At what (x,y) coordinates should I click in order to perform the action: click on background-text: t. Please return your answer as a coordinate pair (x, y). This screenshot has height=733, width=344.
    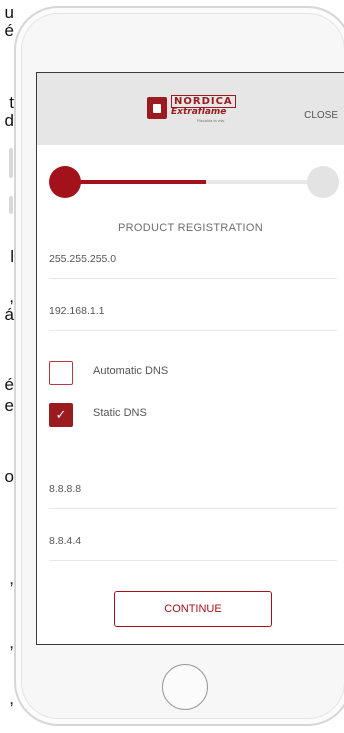
    Looking at the image, I should click on (11, 102).